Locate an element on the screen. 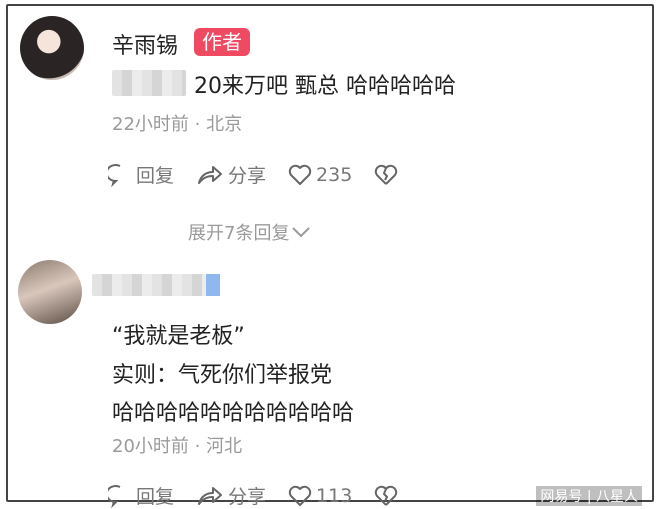 The image size is (660, 509). like-button: 235 is located at coordinates (320, 175).